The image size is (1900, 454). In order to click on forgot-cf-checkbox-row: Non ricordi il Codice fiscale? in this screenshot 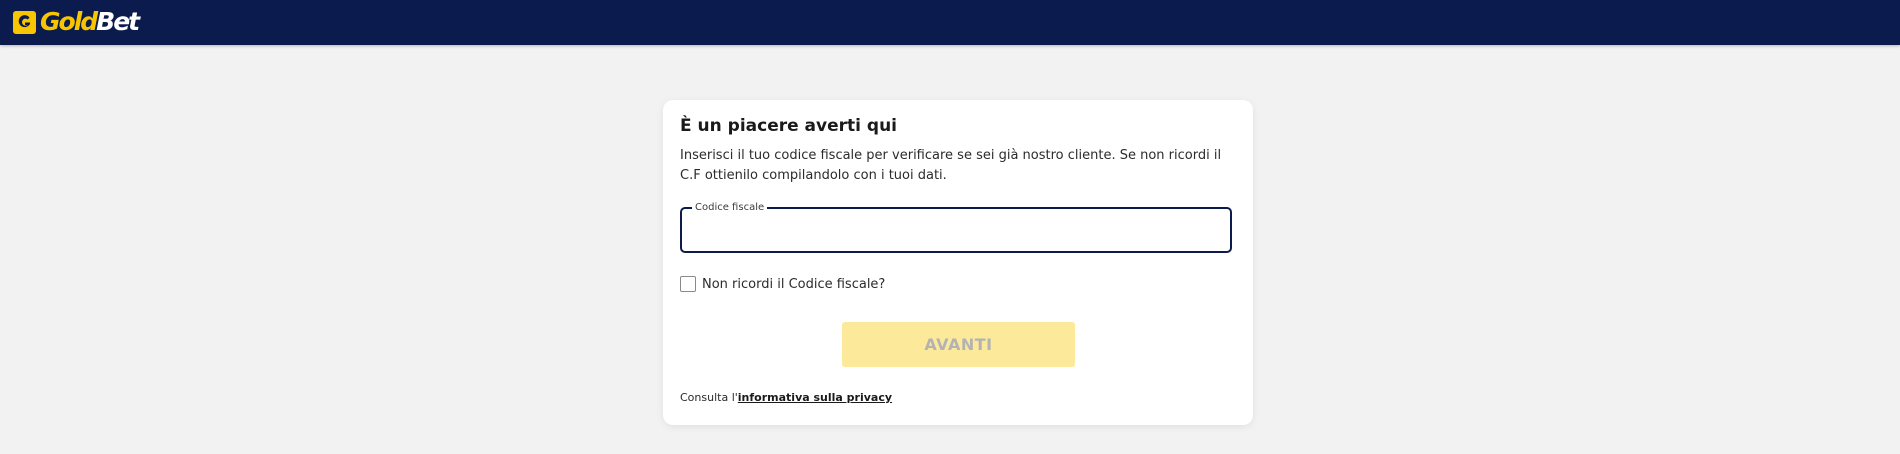, I will do `click(782, 284)`.